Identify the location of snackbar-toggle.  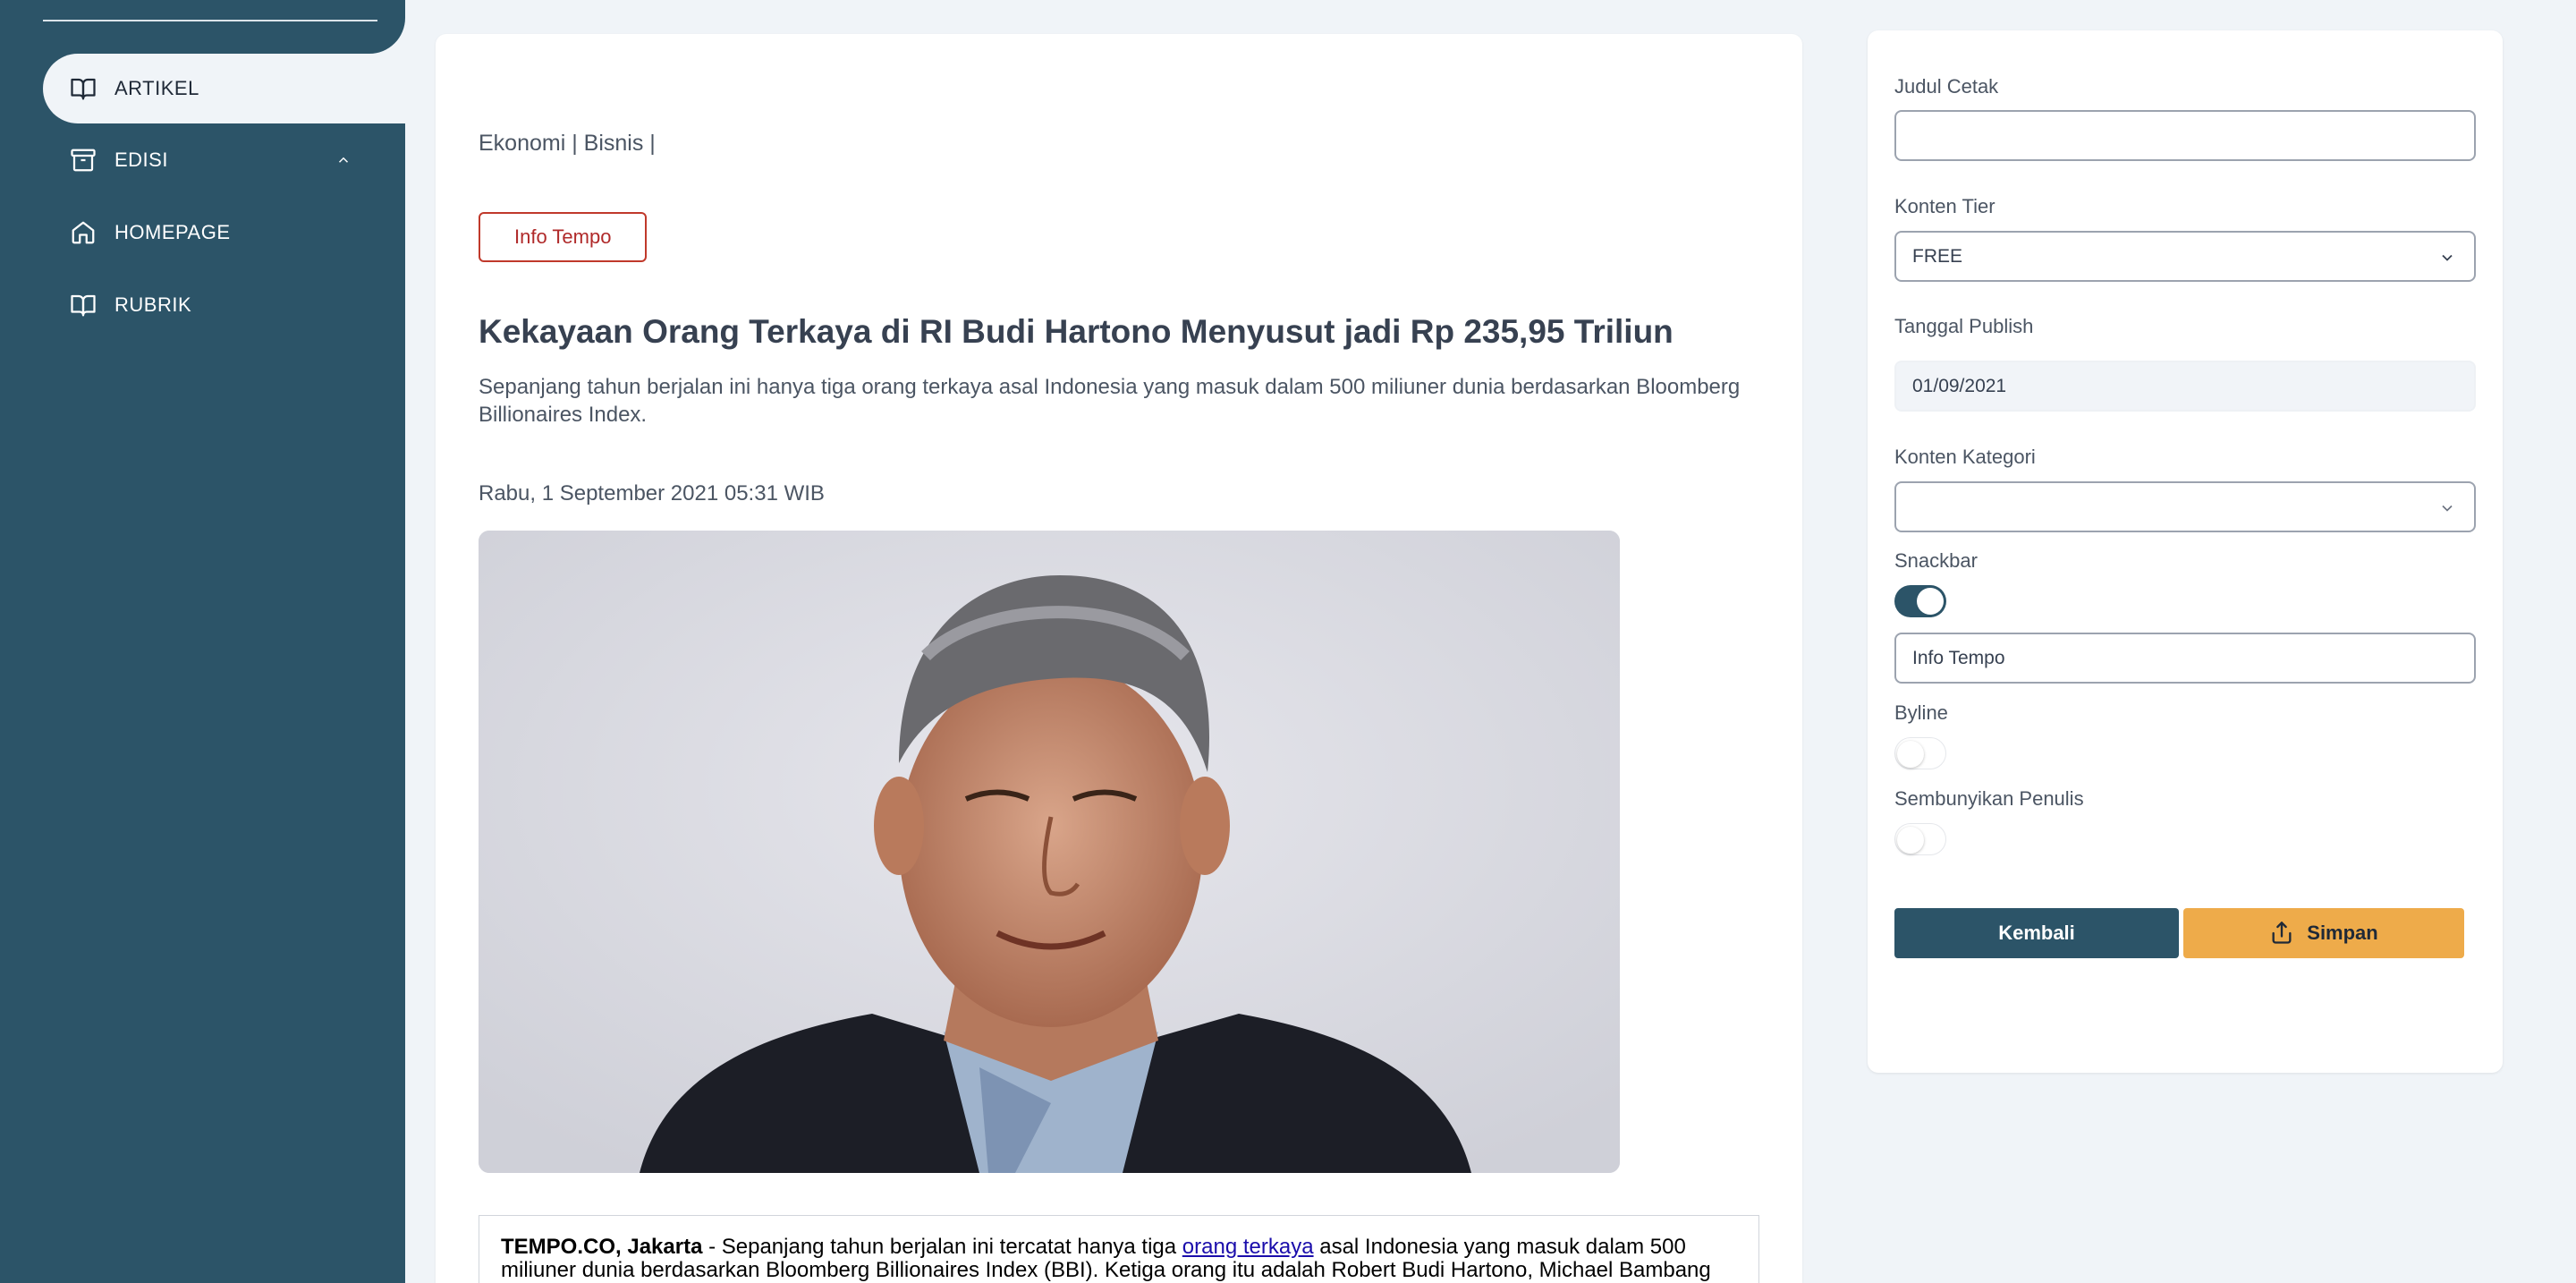
(1920, 601).